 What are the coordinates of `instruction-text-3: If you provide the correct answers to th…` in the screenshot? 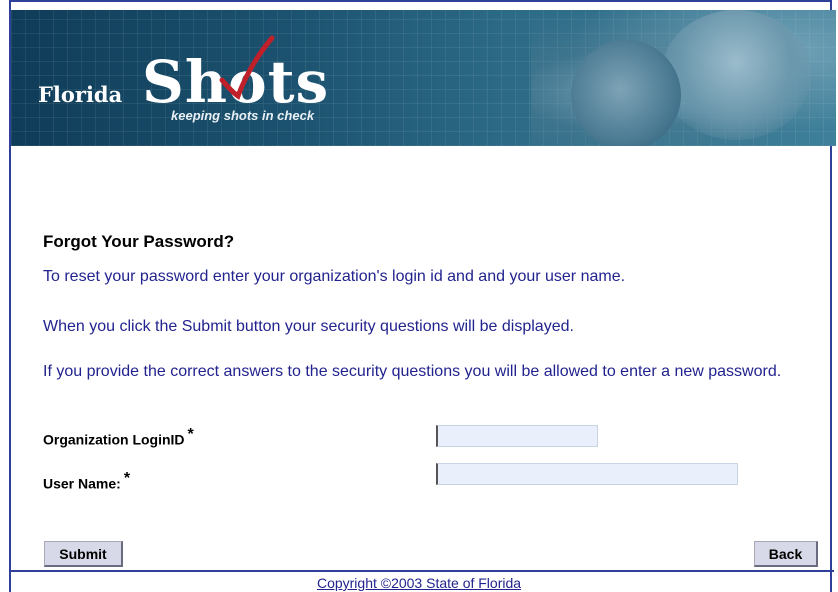 It's located at (412, 371).